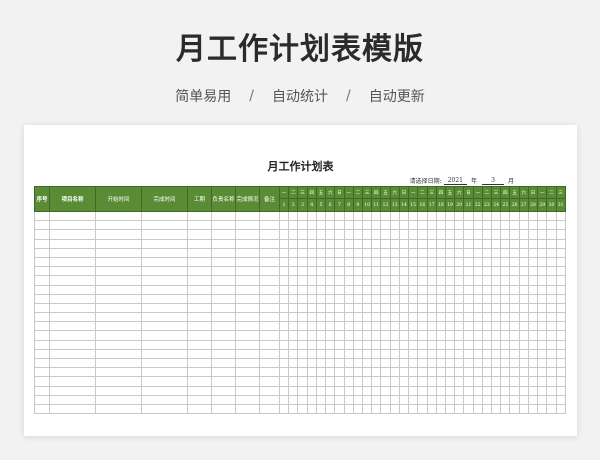 Image resolution: width=600 pixels, height=460 pixels. I want to click on month-field: 3, so click(492, 181).